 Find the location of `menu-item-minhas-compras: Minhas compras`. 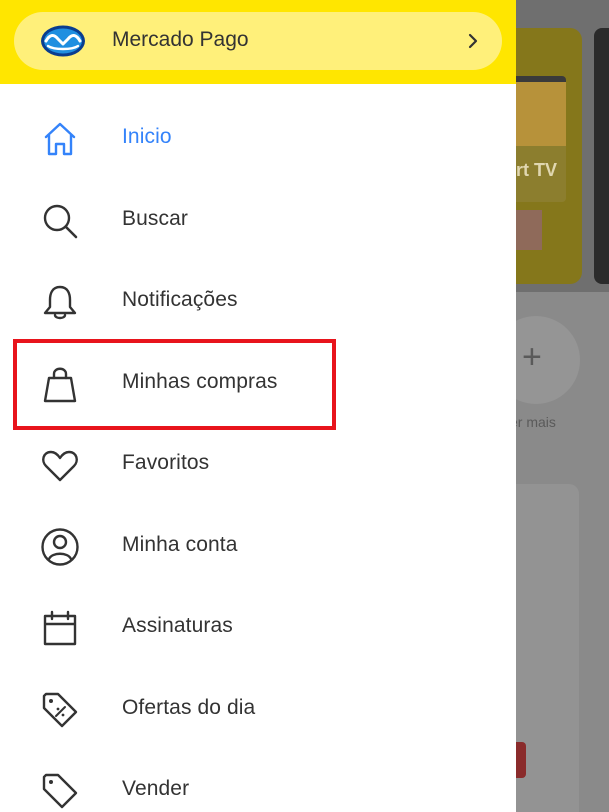

menu-item-minhas-compras: Minhas compras is located at coordinates (258, 383).